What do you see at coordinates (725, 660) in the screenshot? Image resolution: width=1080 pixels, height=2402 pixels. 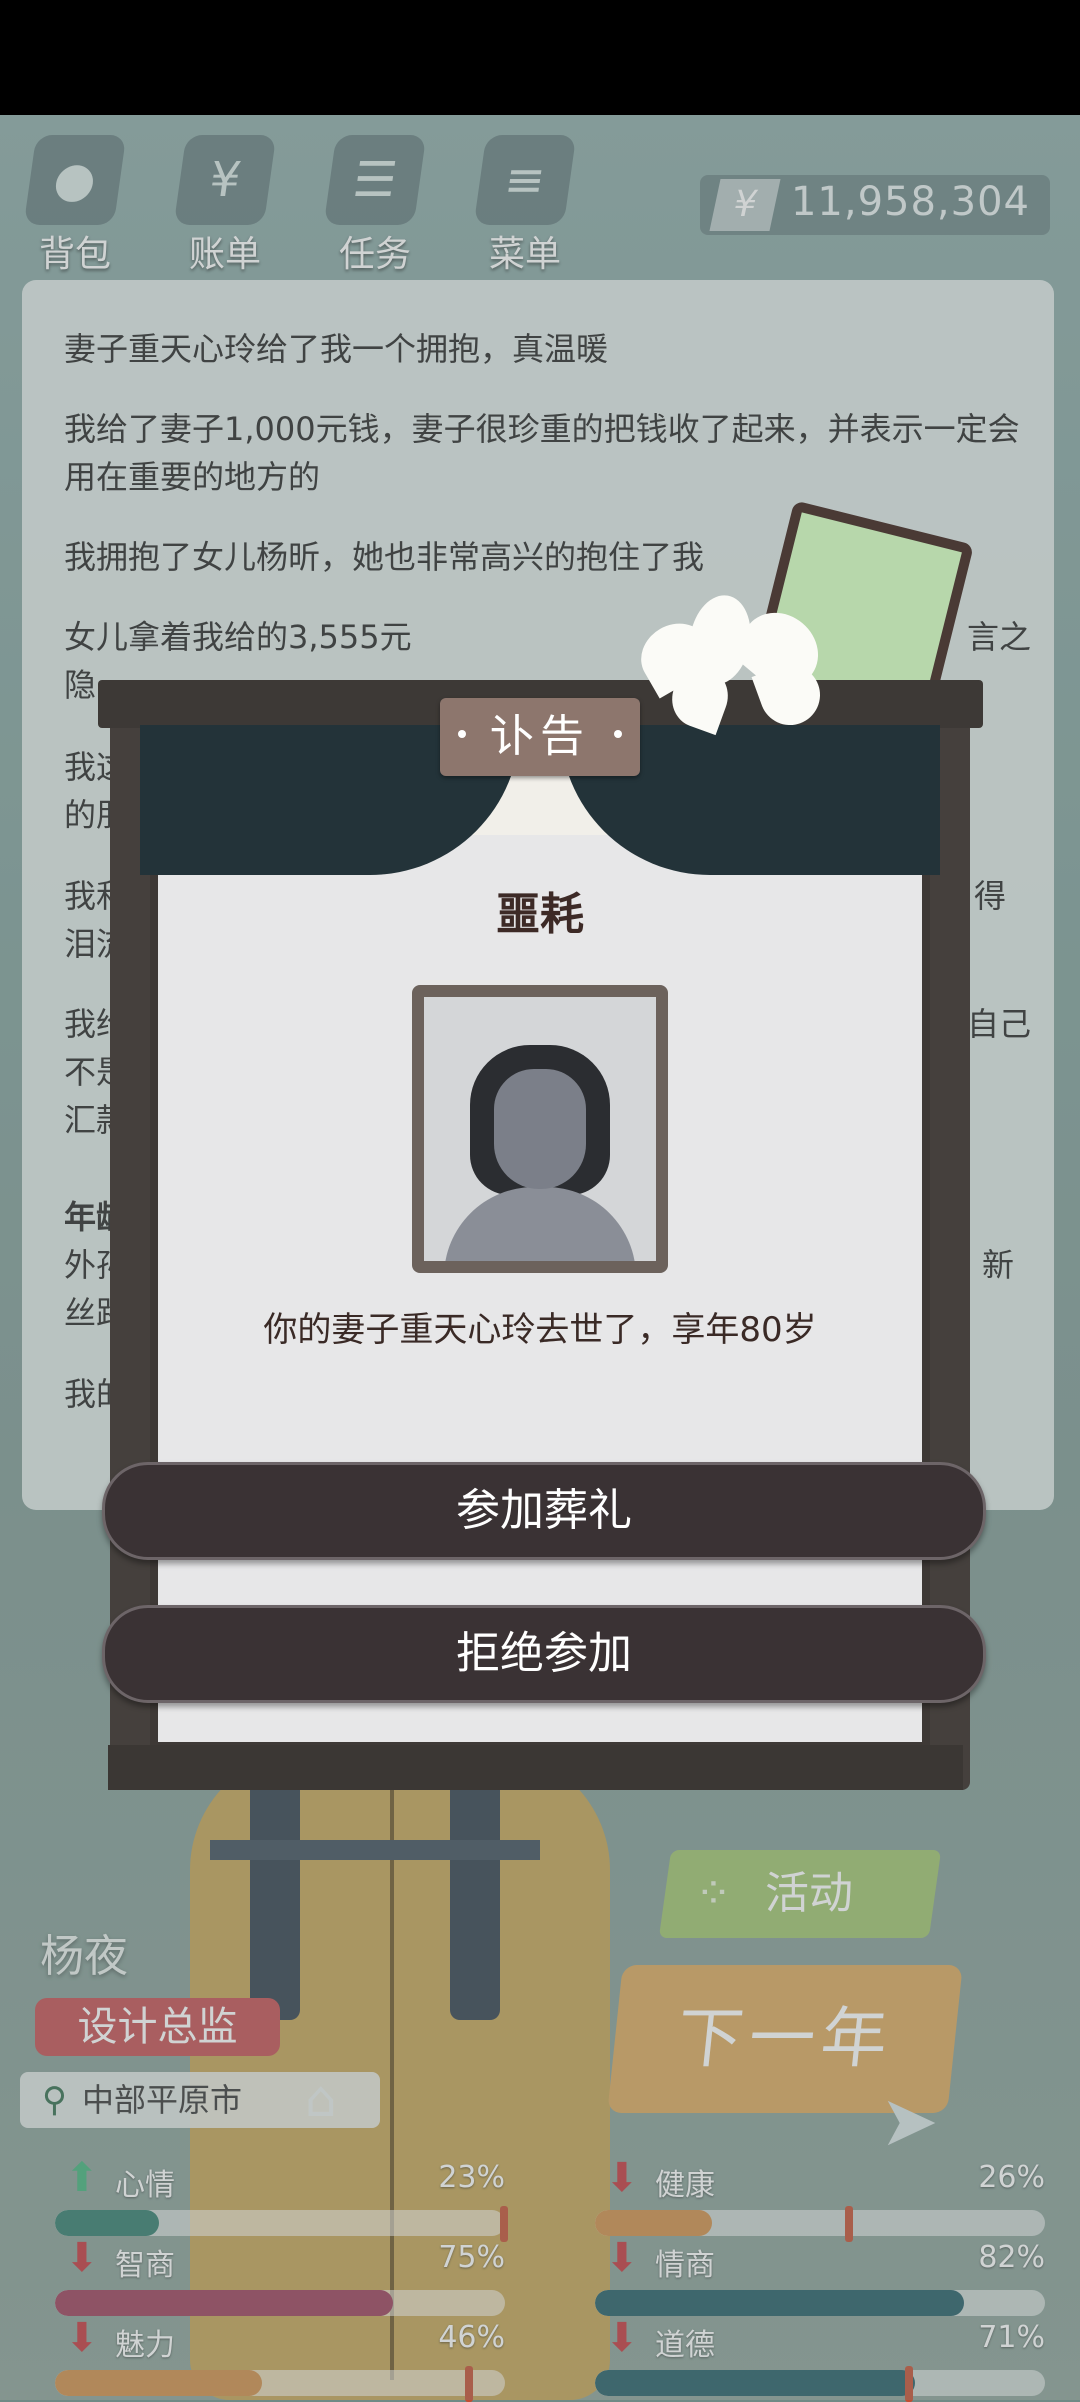 I see `lily-flower-icon` at bounding box center [725, 660].